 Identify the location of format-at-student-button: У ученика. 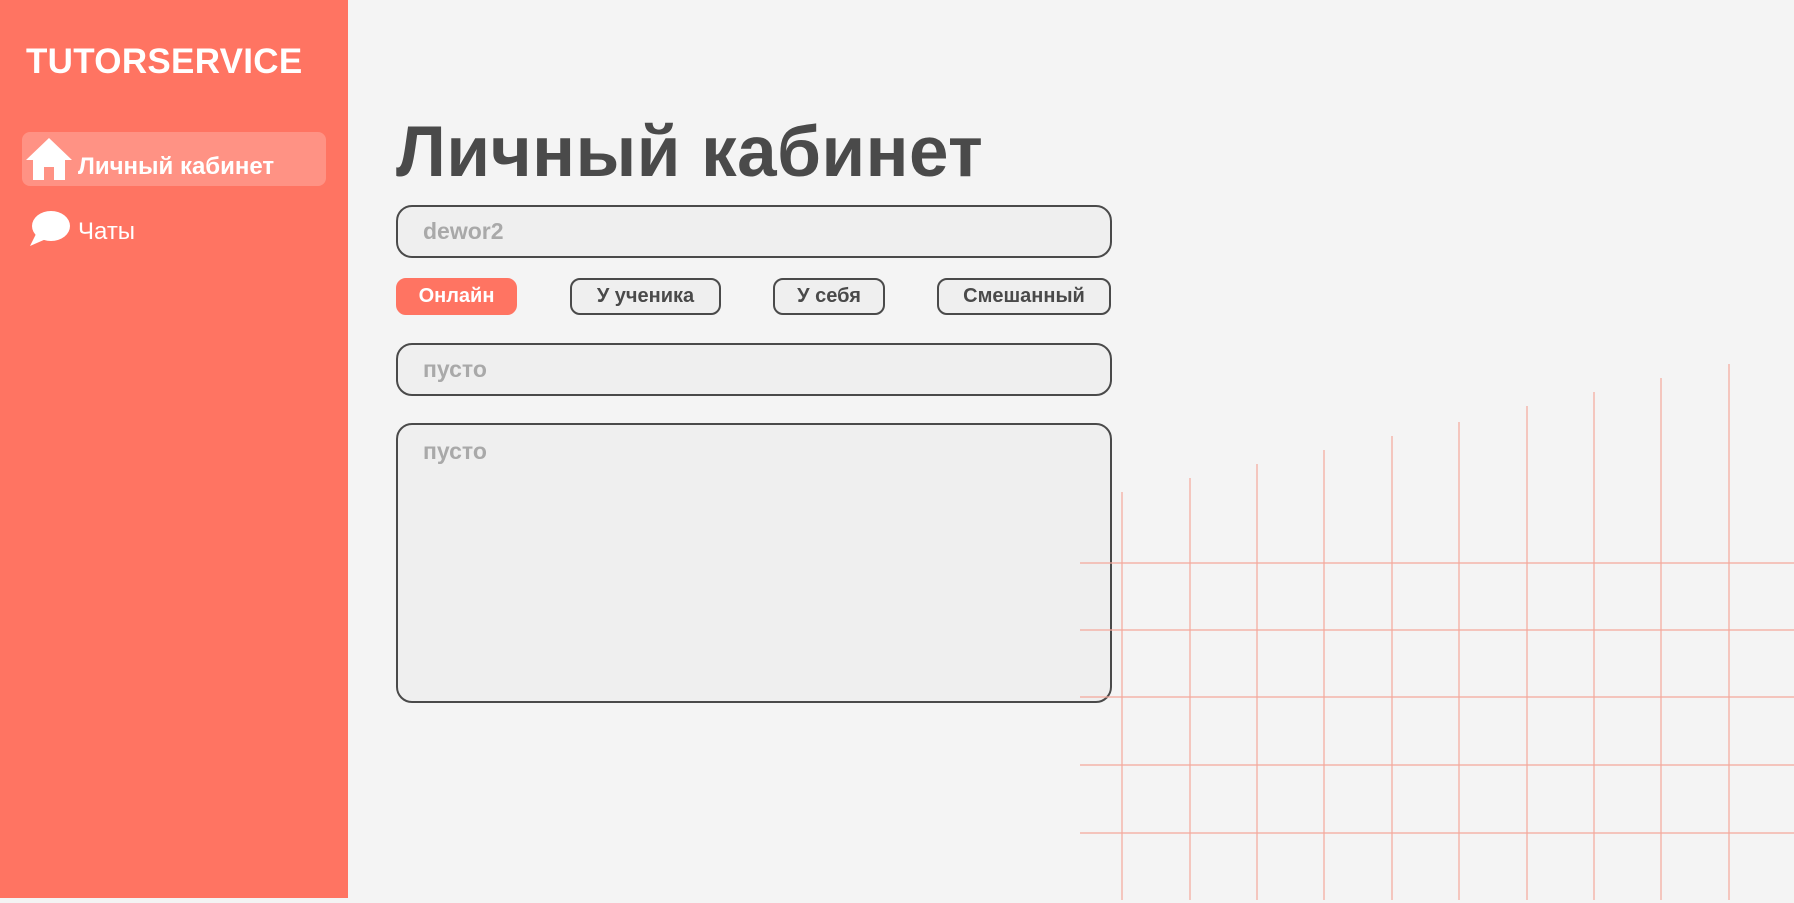
(645, 296).